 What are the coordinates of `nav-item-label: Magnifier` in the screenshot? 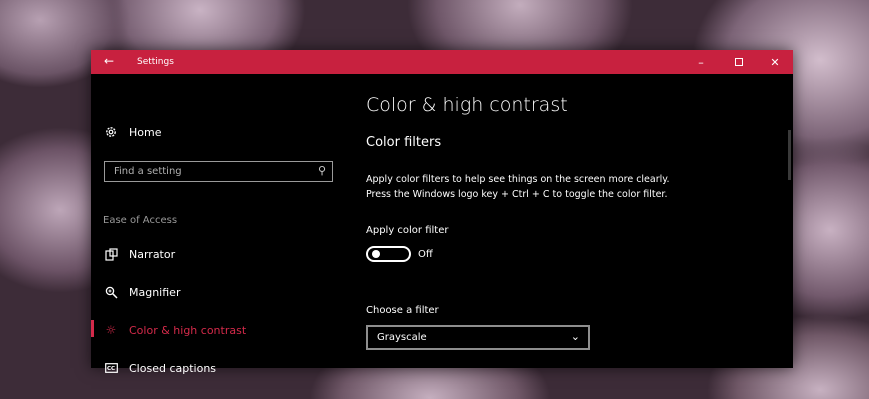 It's located at (155, 292).